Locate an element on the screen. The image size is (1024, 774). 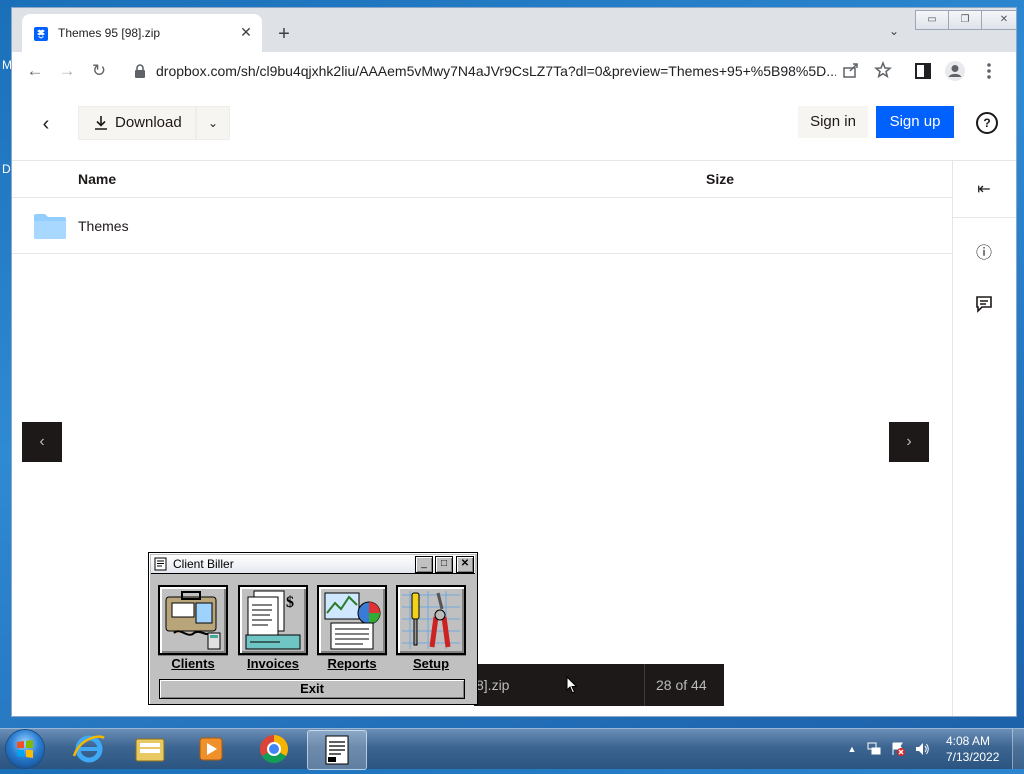
collapse-panel-icon: ⇤ is located at coordinates (984, 190).